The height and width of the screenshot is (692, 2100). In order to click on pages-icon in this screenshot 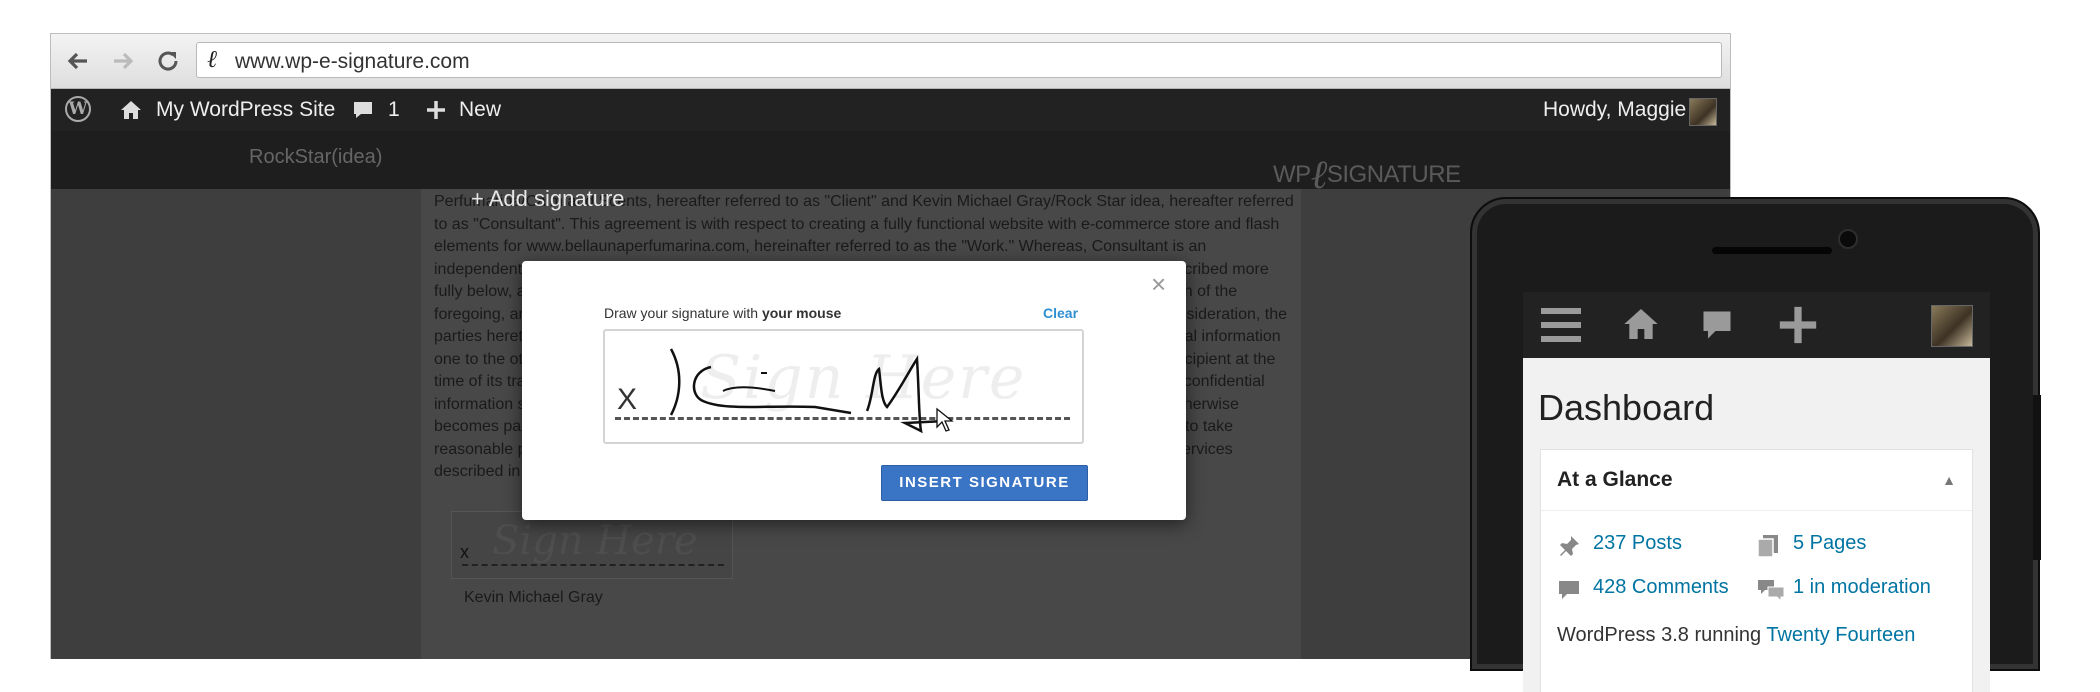, I will do `click(1767, 546)`.